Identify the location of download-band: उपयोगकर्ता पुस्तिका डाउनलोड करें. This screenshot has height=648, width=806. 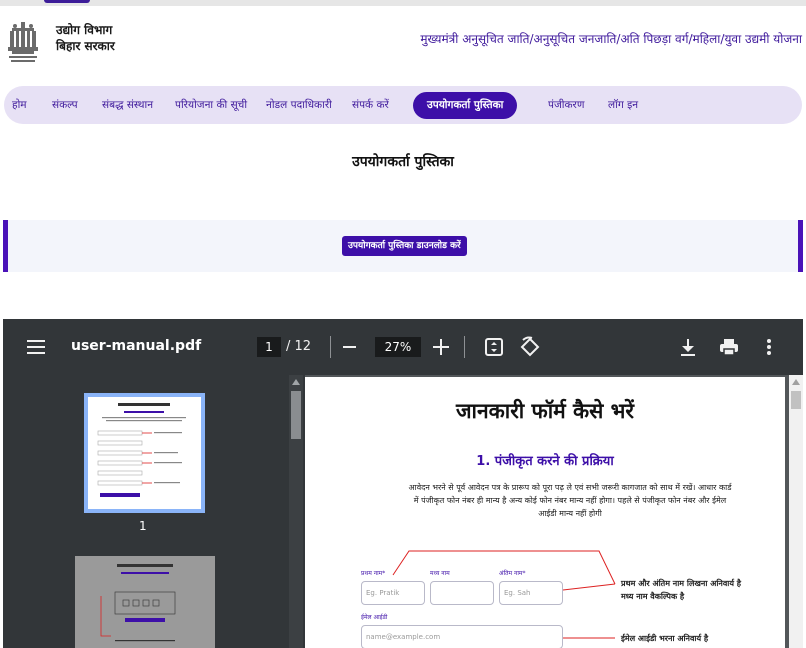
(403, 246).